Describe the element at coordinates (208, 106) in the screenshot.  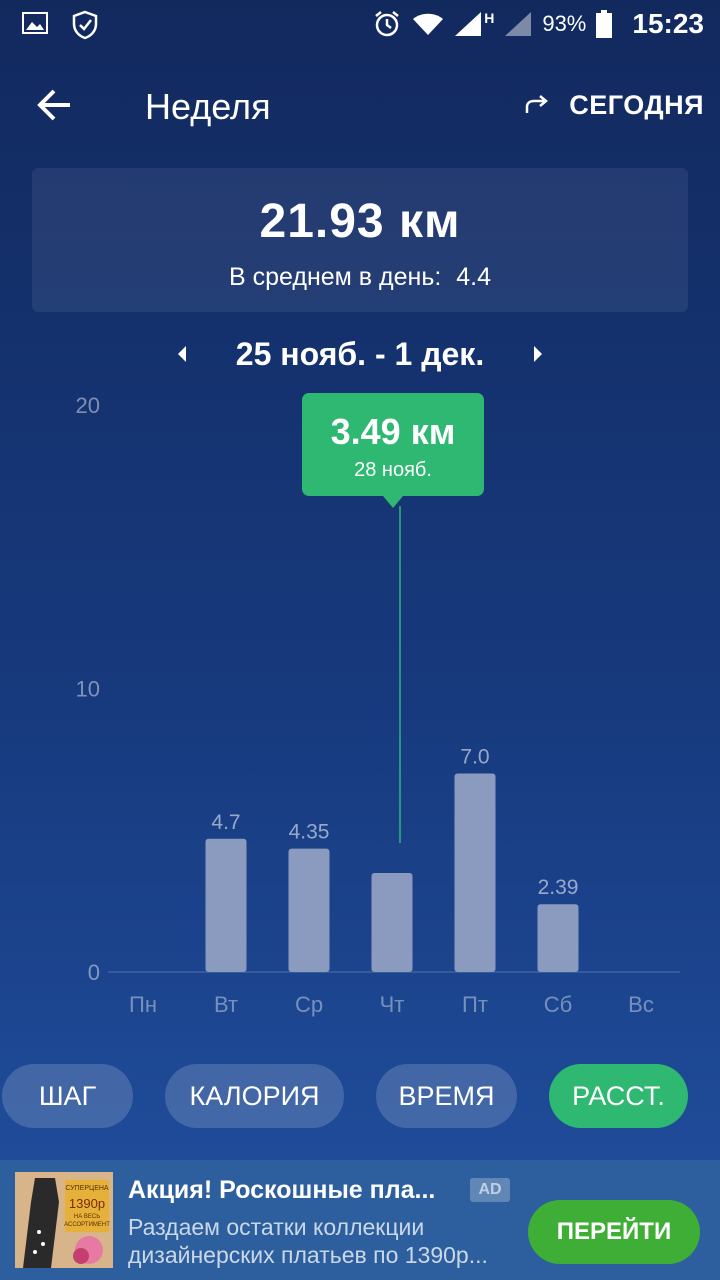
I see `page-title: Неделя` at that location.